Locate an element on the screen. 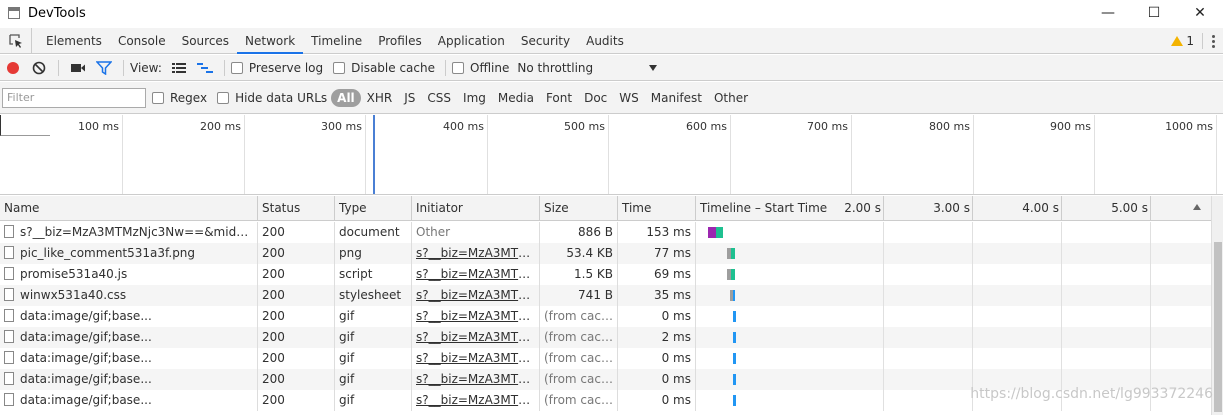 This screenshot has width=1223, height=415. type-filter-manifest: Manifest is located at coordinates (676, 98).